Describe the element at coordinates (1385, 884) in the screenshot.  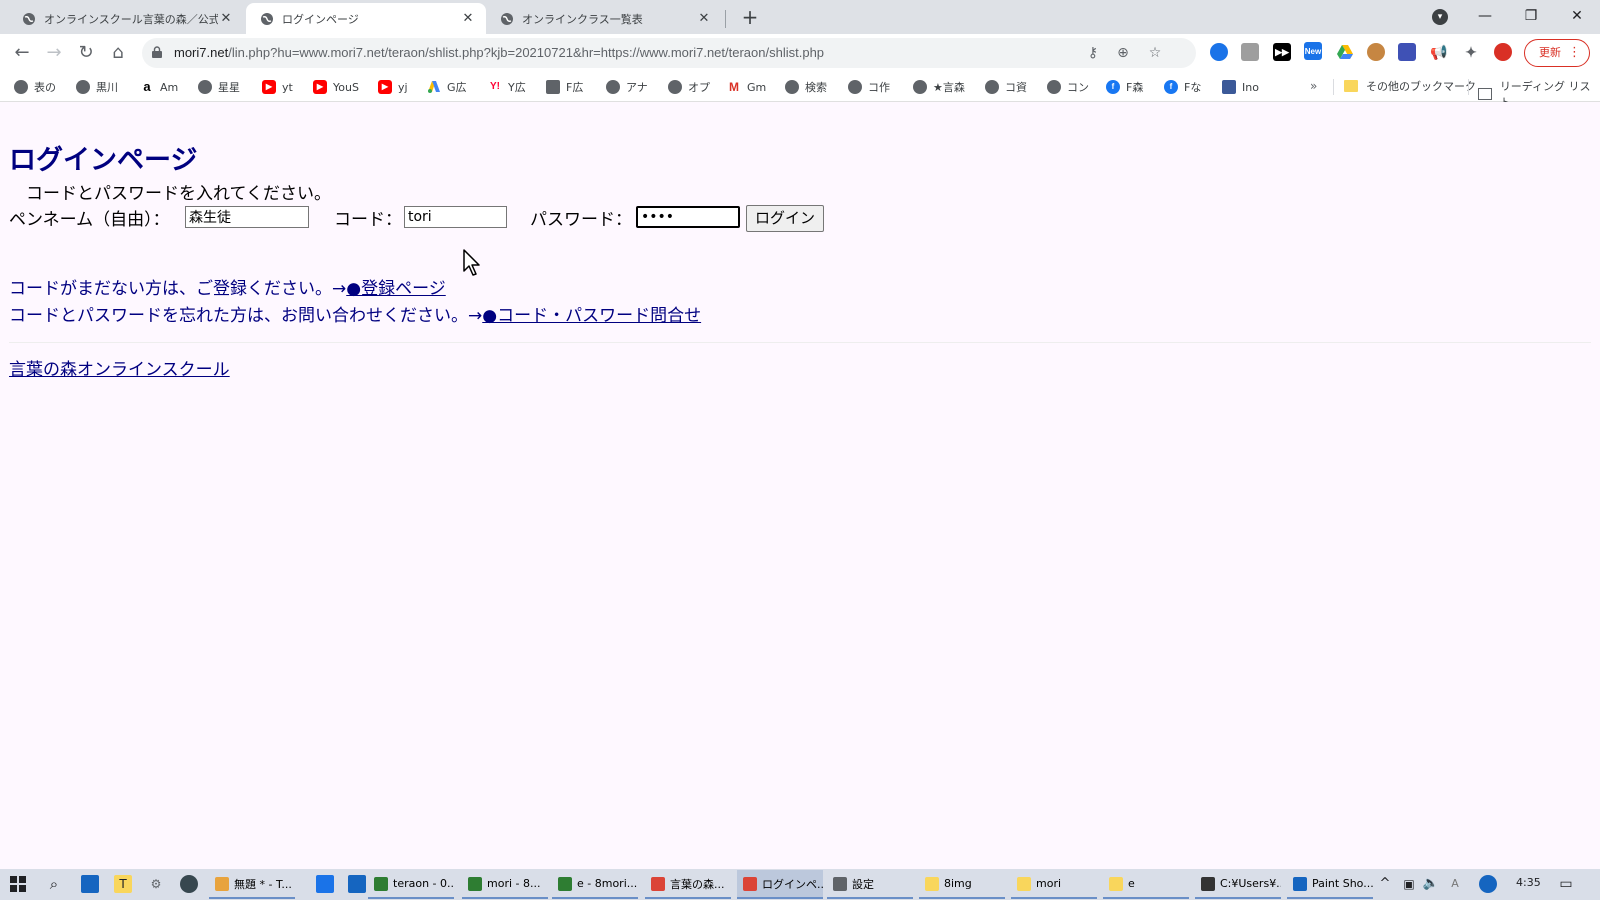
I see `tray-chevron-up-icon: ^` at that location.